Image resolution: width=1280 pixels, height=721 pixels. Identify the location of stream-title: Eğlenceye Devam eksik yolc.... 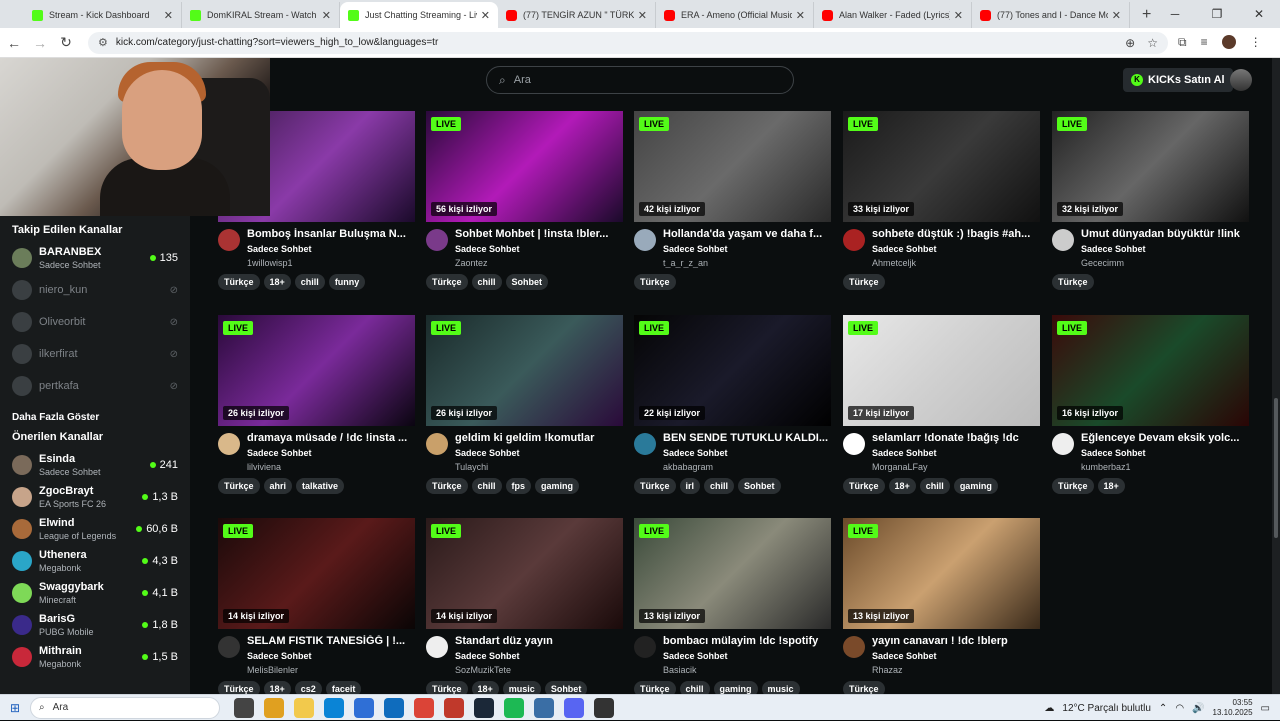
(1165, 438).